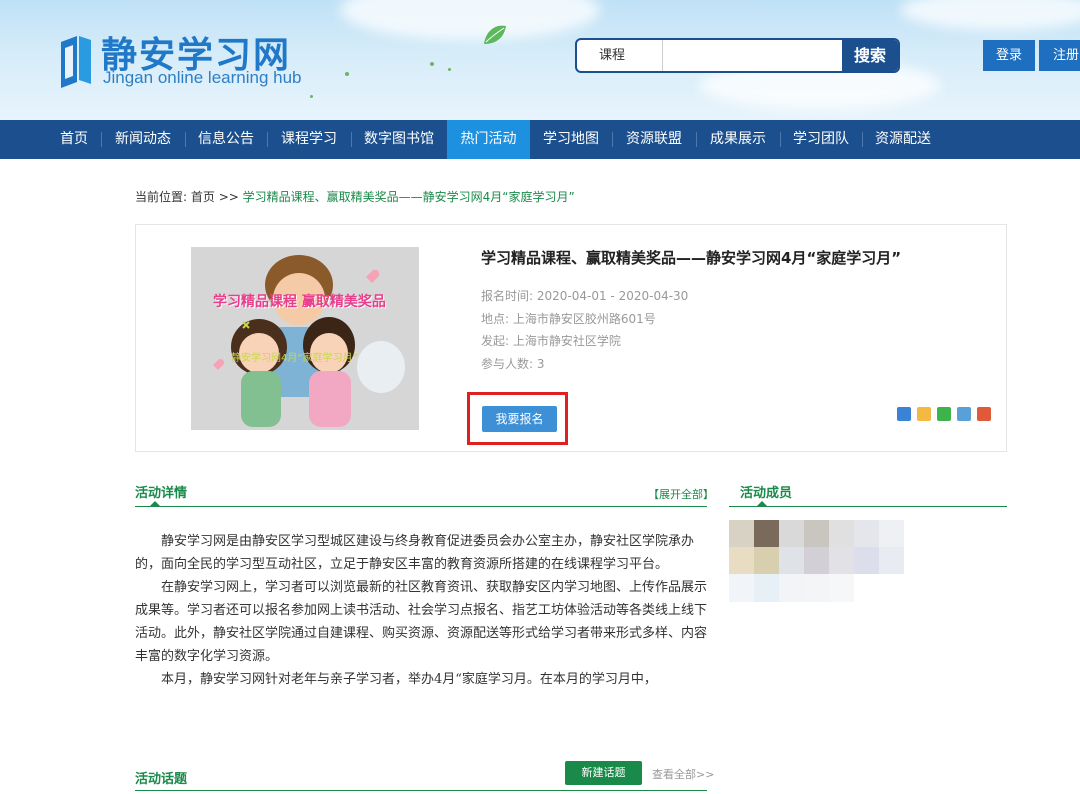 This screenshot has width=1080, height=794. I want to click on details-paragraph: 本月，静安学习网针对老年与亲子学习者，举办4月“家庭学习月。在本月的学习月中，, so click(409, 679).